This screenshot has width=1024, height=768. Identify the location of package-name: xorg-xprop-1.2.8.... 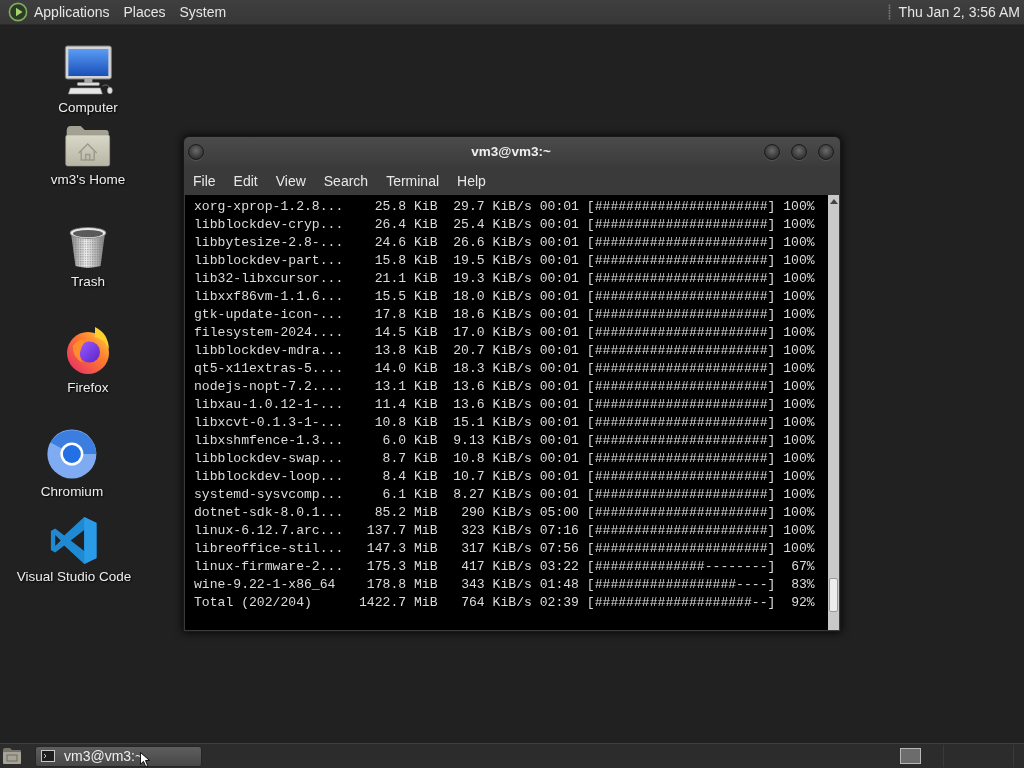
(269, 206).